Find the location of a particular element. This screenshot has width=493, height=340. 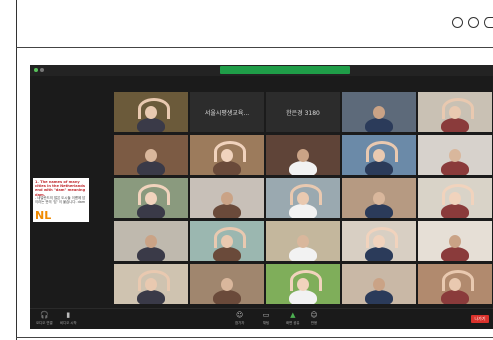

info-icon is located at coordinates (42, 70).